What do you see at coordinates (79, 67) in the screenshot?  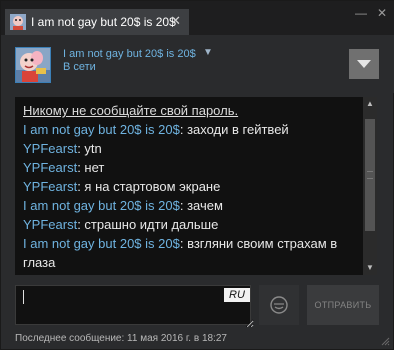 I see `friend-status: В сети` at bounding box center [79, 67].